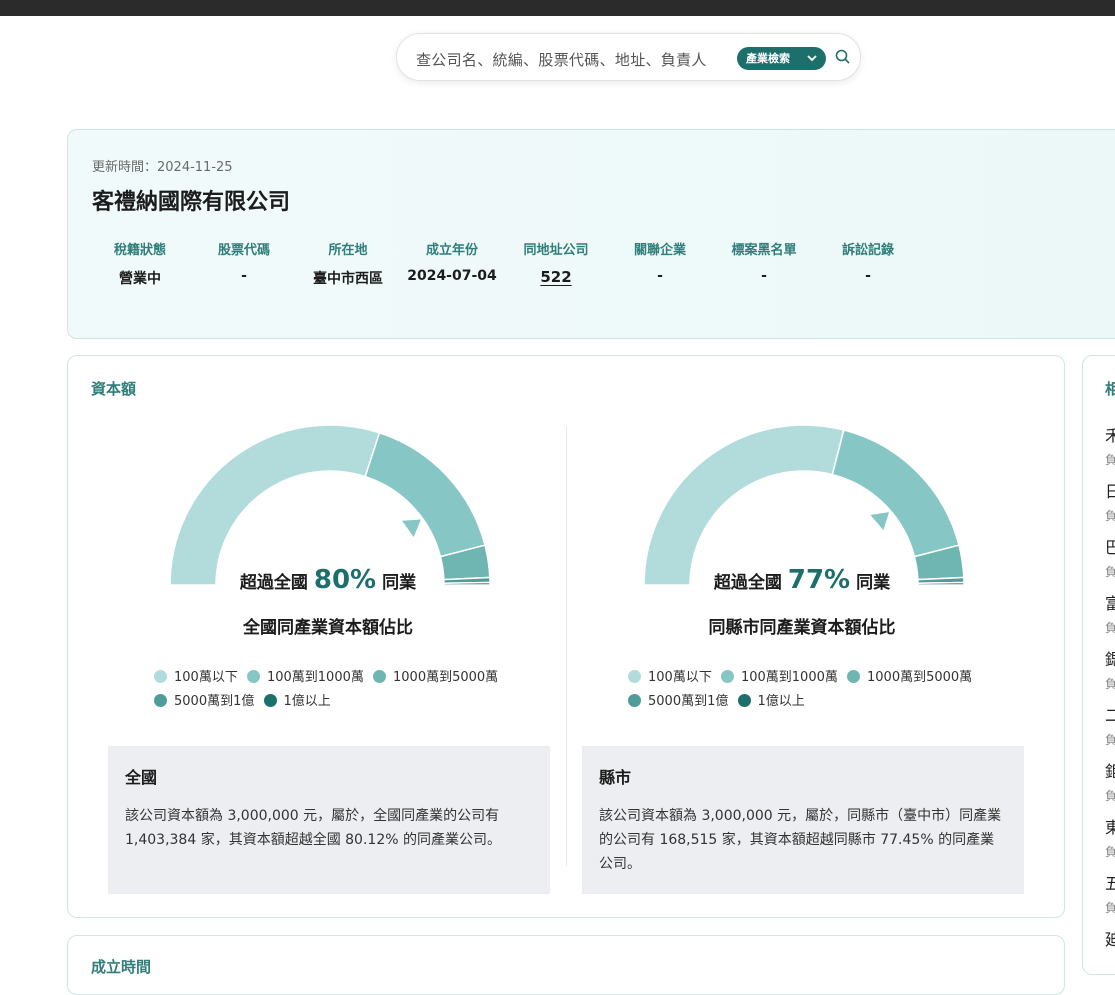 Image resolution: width=1115 pixels, height=995 pixels. Describe the element at coordinates (1110, 714) in the screenshot. I see `related-company-link: 二` at that location.